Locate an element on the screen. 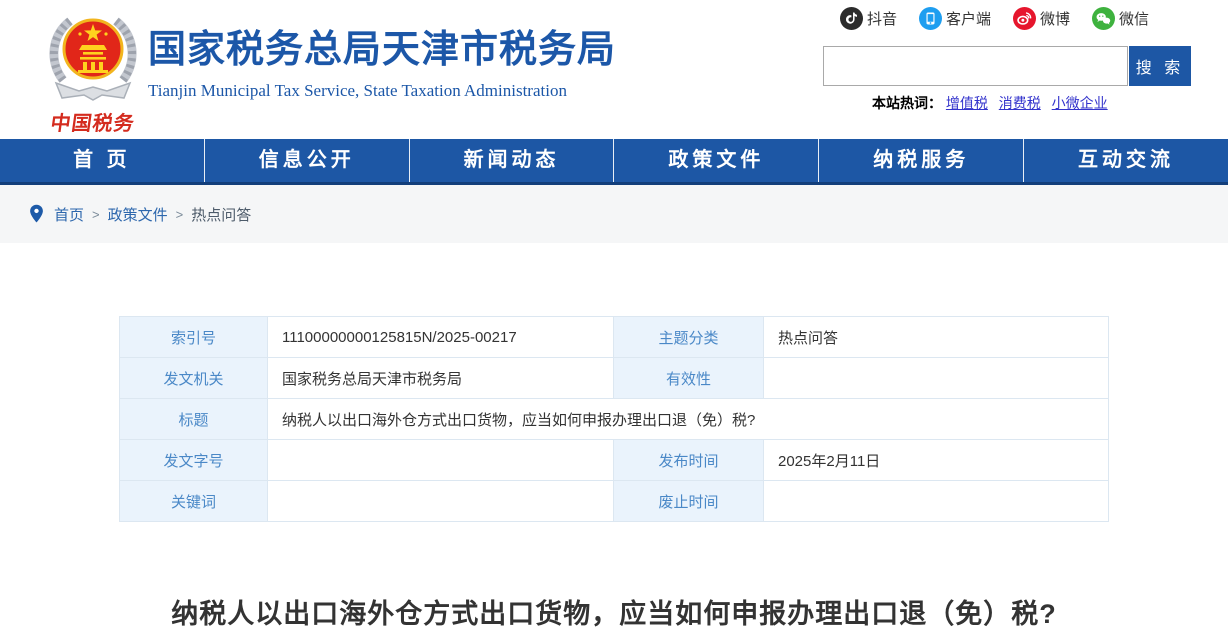 This screenshot has height=634, width=1228. social-weibo: 微博 is located at coordinates (1041, 18).